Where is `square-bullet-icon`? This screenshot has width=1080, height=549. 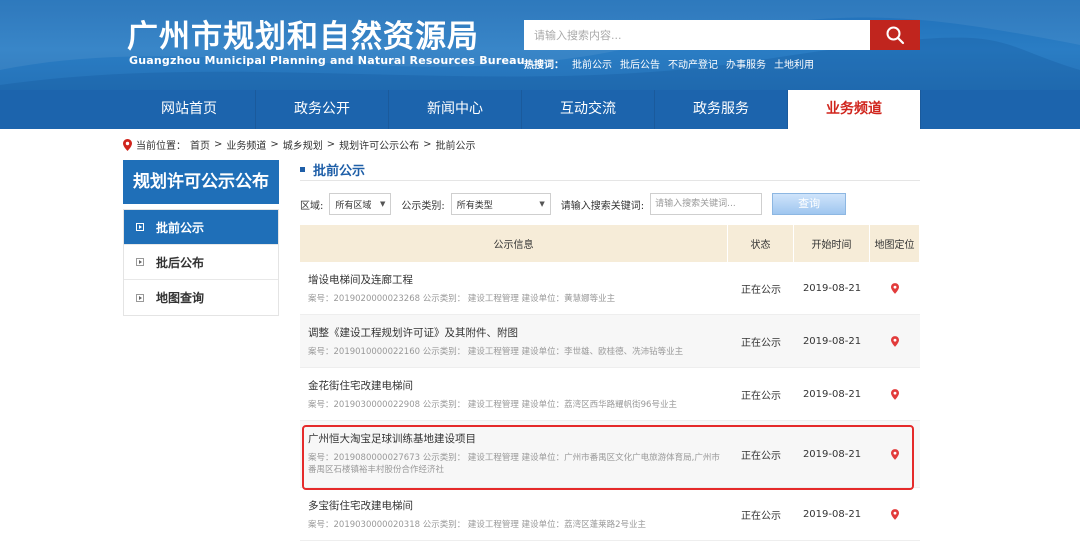
square-bullet-icon is located at coordinates (302, 169).